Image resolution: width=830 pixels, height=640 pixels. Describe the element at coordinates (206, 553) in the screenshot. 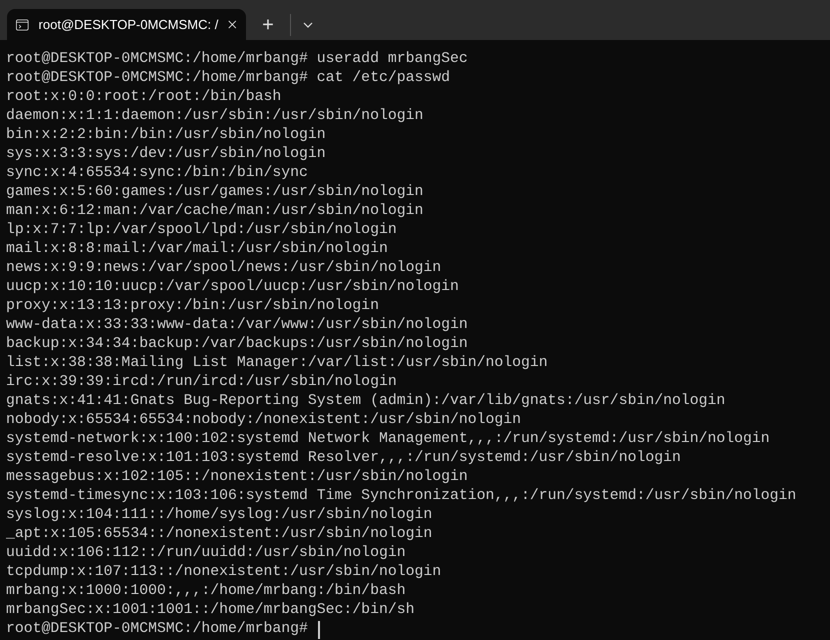

I see `terminal-line: uuidd:x:106:112::/run/uuidd:/usr/sbin/nologin` at that location.